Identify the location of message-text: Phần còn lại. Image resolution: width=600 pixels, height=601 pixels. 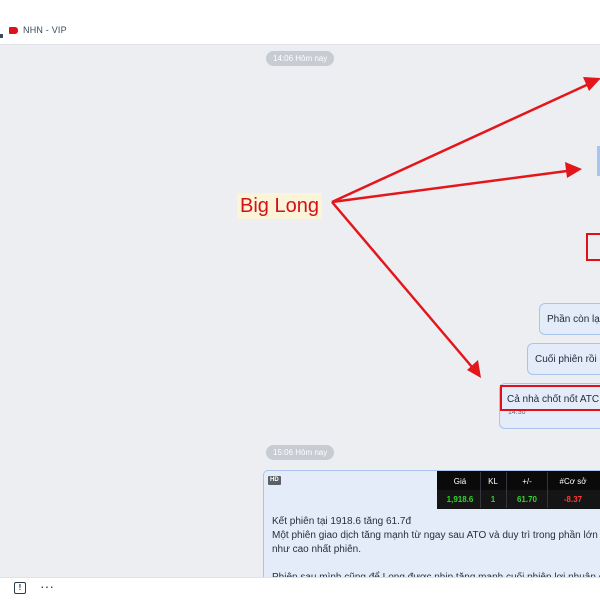
(573, 319).